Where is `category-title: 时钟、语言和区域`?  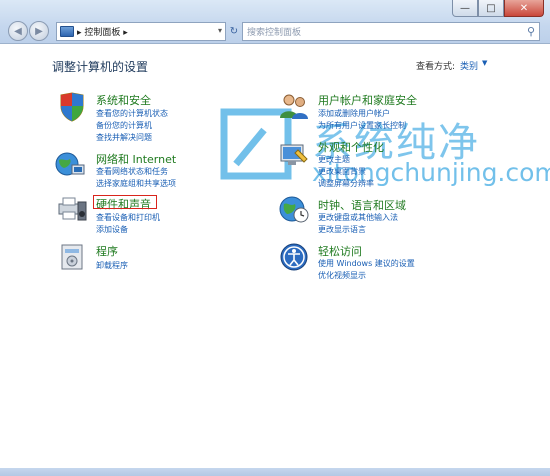 category-title: 时钟、语言和区域 is located at coordinates (362, 205).